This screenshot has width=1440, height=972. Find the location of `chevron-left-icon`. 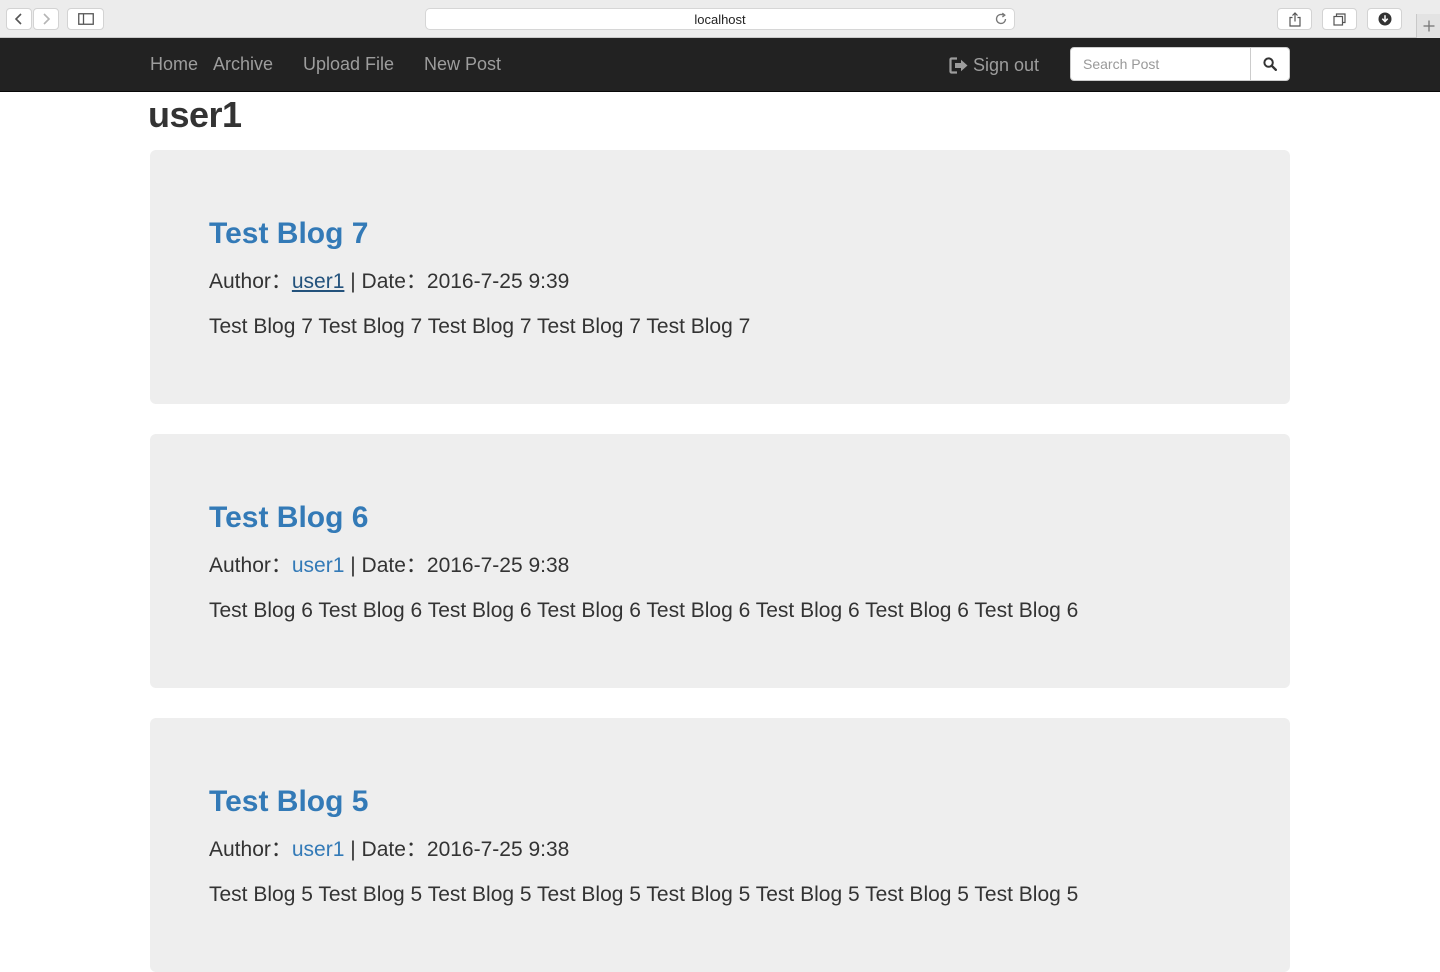

chevron-left-icon is located at coordinates (18, 19).